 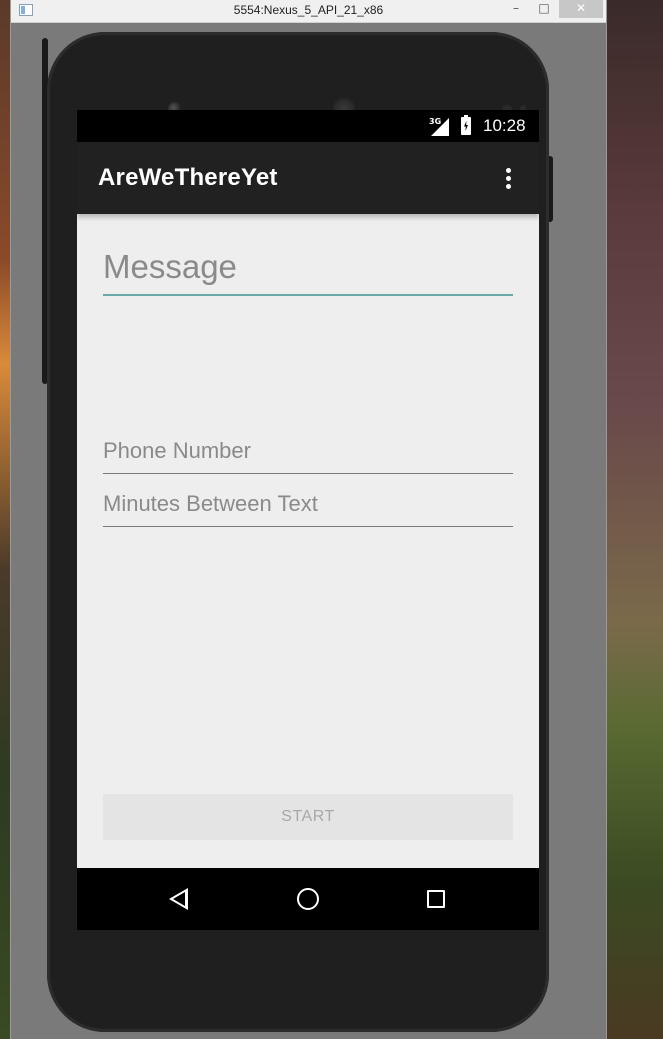 What do you see at coordinates (178, 899) in the screenshot?
I see `back-icon` at bounding box center [178, 899].